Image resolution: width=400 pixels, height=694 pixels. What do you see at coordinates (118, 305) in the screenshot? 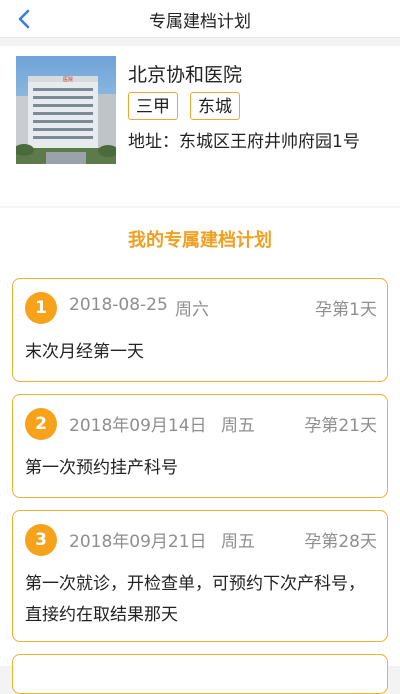
I see `step-date: 2018-08-25` at bounding box center [118, 305].